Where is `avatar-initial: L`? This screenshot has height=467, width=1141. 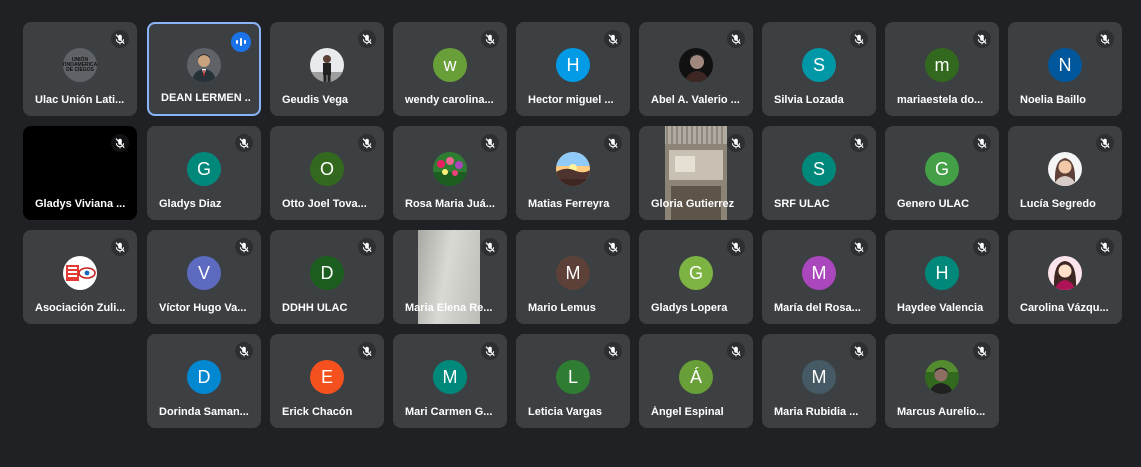
avatar-initial: L is located at coordinates (573, 377).